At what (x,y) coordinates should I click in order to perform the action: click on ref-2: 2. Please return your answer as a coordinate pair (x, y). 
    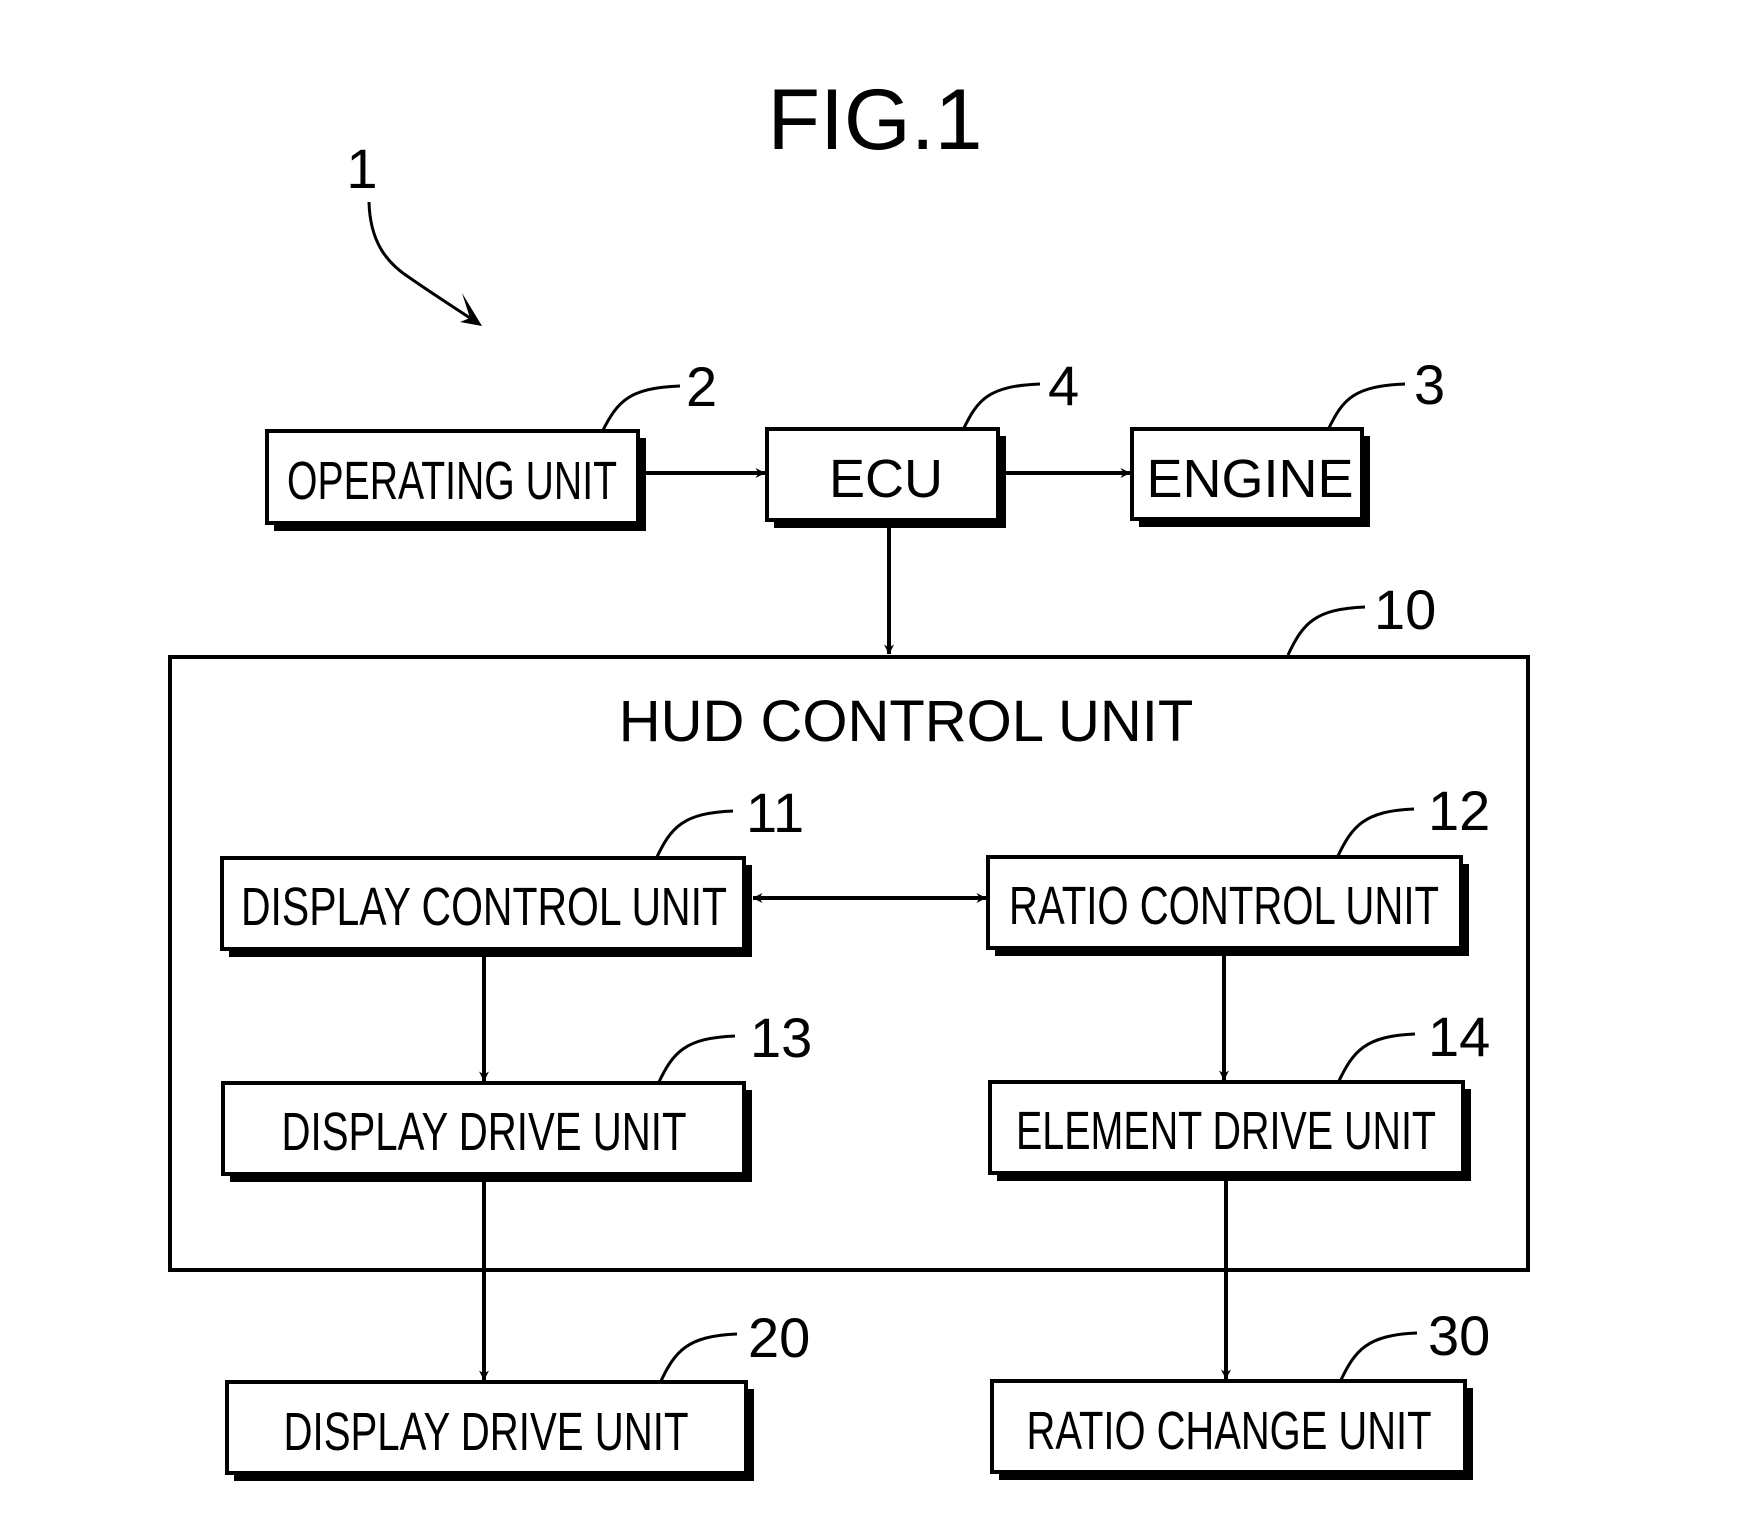
    Looking at the image, I should click on (701, 386).